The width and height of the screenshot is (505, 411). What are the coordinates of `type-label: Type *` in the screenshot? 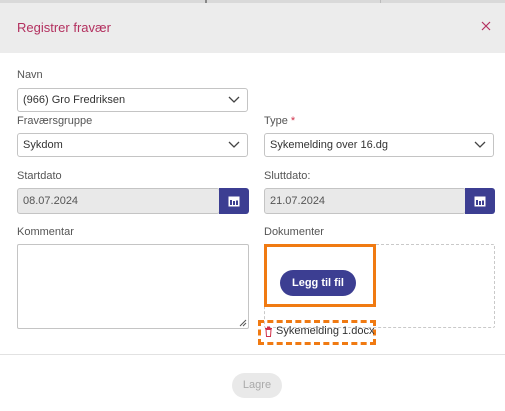 It's located at (279, 121).